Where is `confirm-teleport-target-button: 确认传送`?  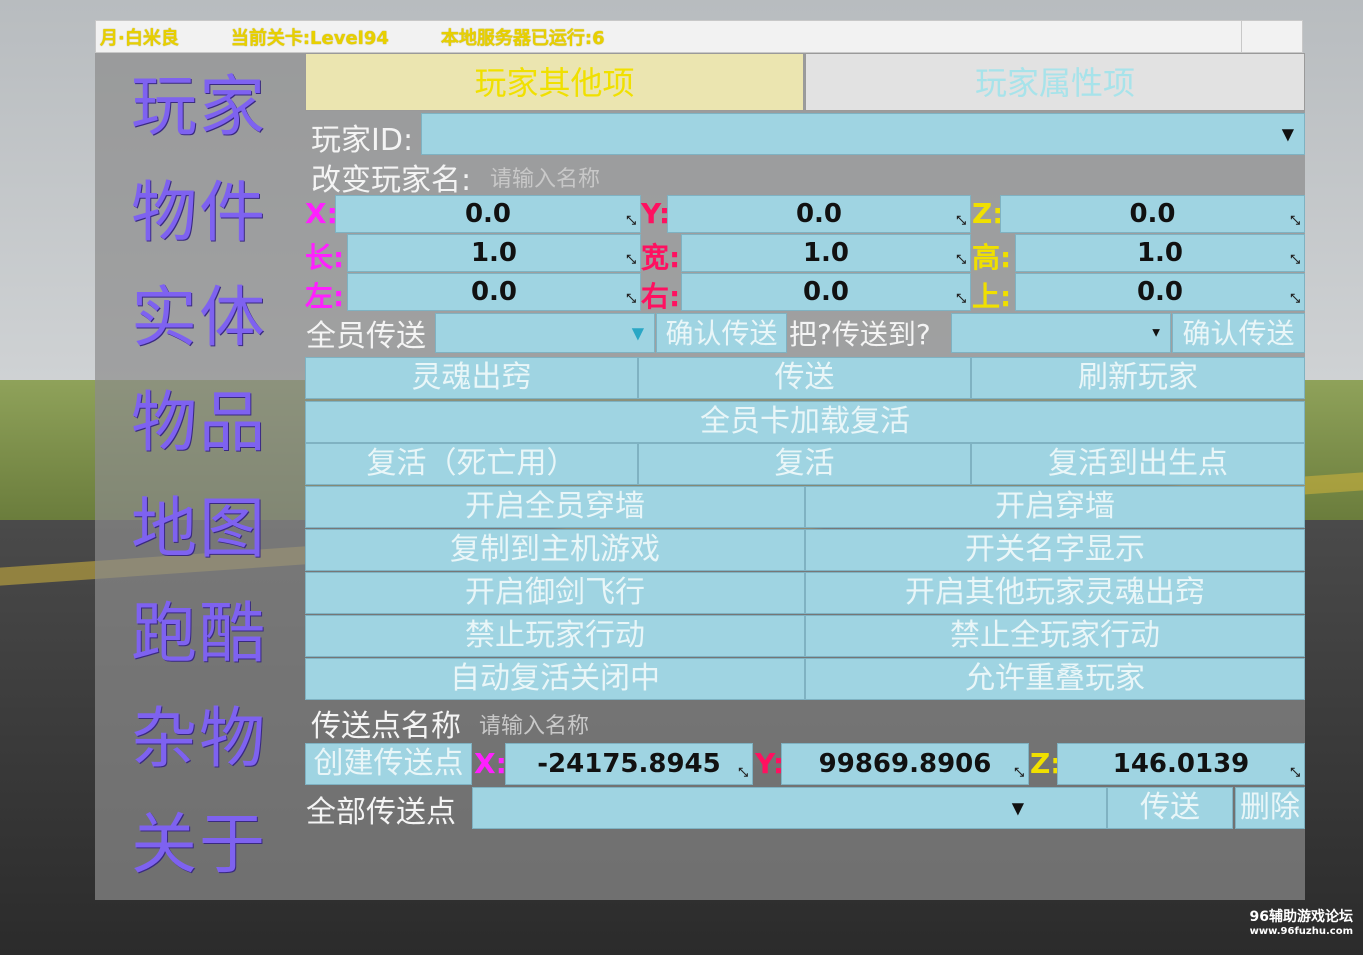
confirm-teleport-target-button: 确认传送 is located at coordinates (1238, 333).